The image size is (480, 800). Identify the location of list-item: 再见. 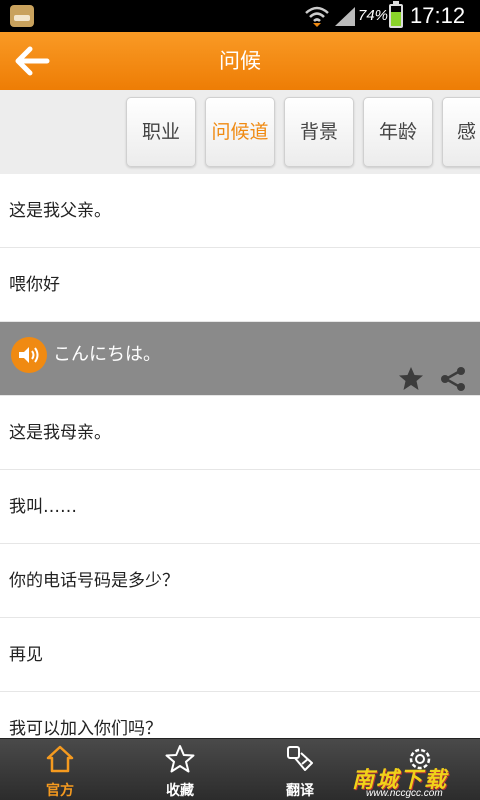
(240, 655).